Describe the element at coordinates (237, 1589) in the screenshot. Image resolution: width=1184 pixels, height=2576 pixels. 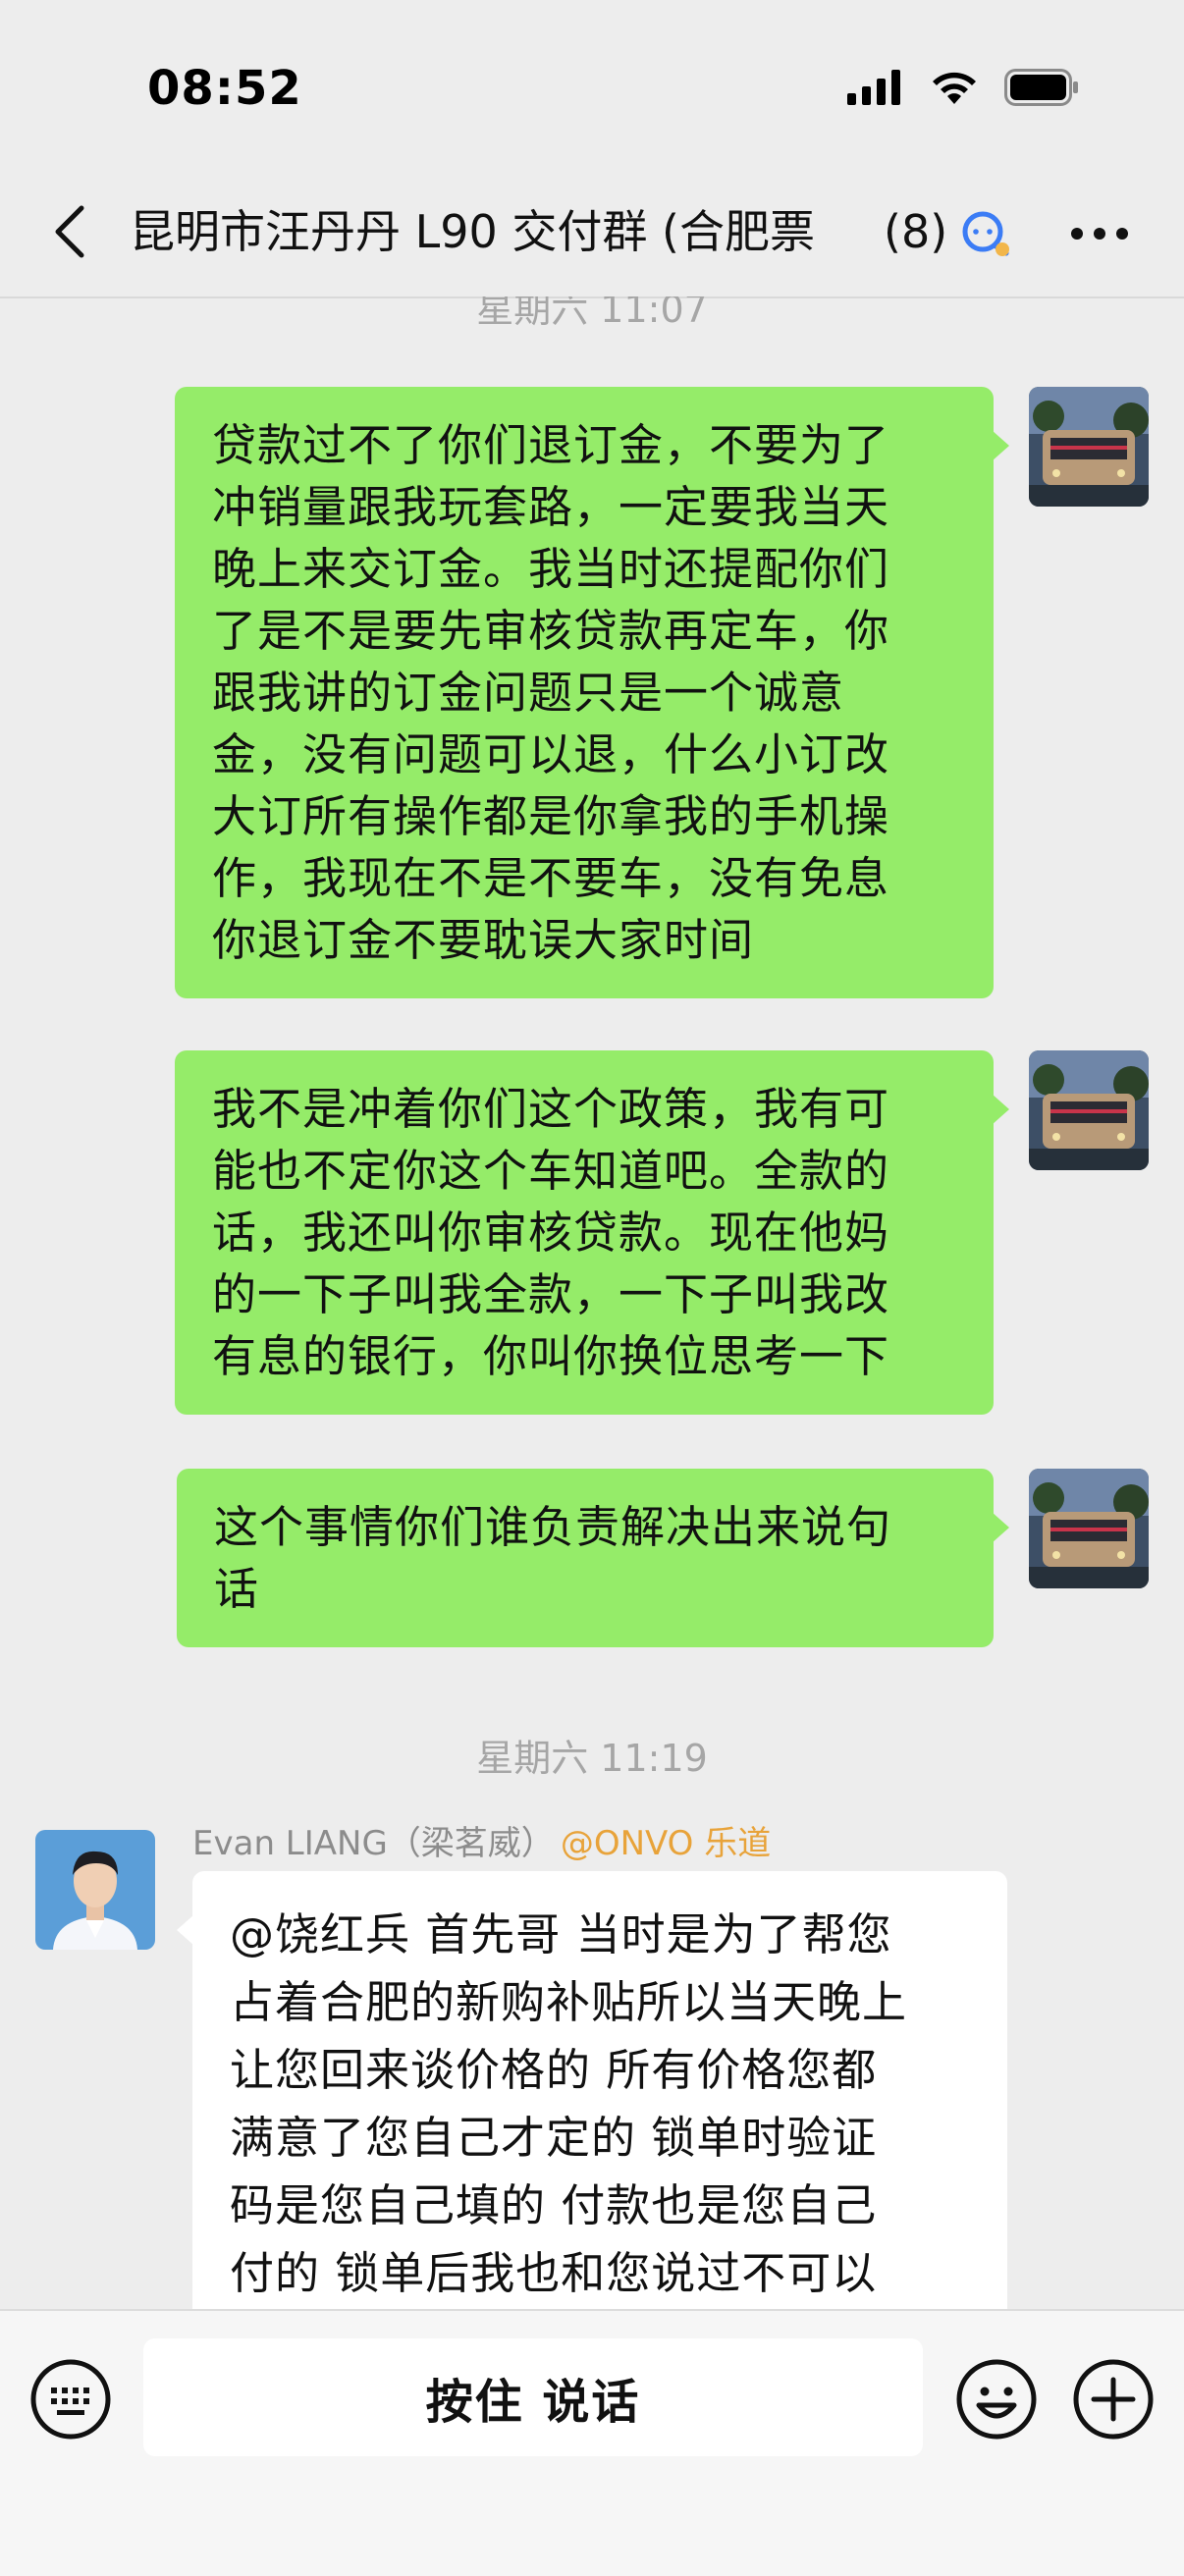
I see `message-line: 话` at that location.